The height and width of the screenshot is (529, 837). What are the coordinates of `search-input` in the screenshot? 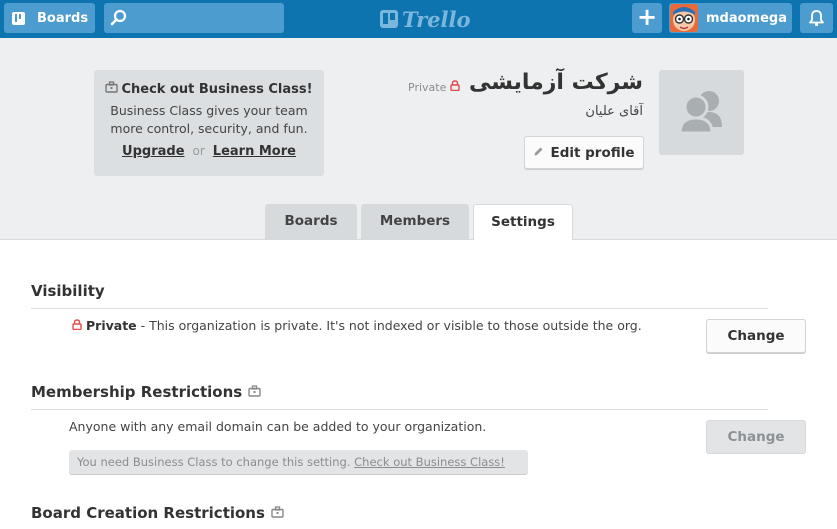 It's located at (194, 18).